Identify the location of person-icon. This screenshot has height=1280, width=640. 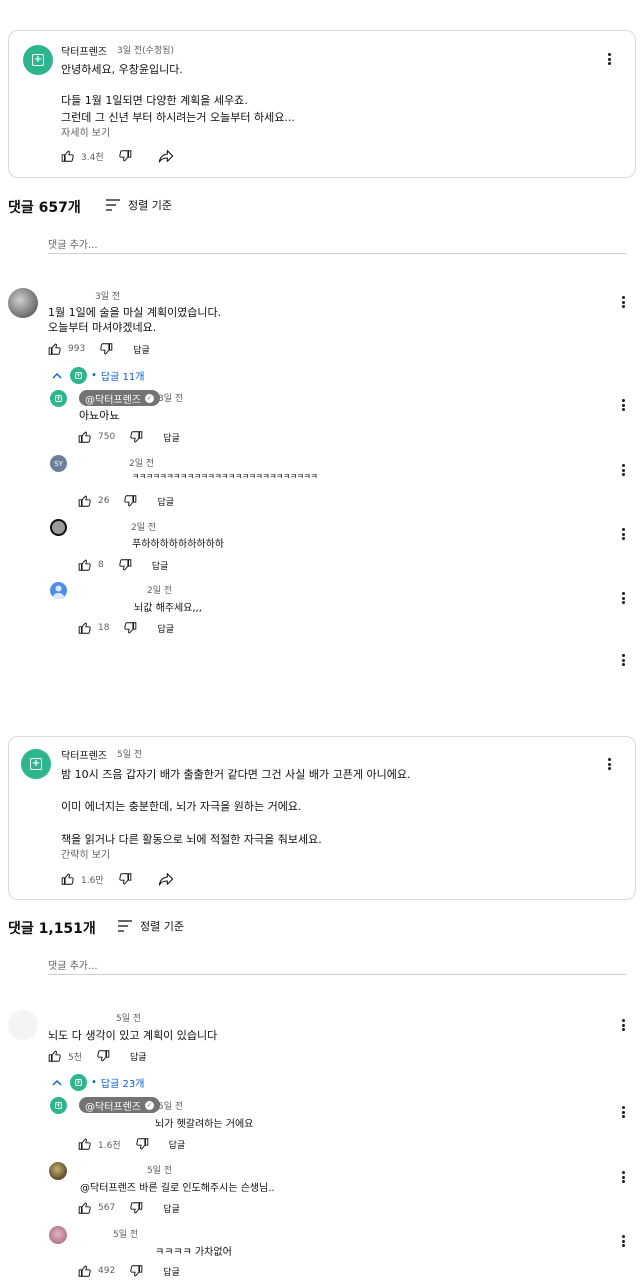
(58, 591).